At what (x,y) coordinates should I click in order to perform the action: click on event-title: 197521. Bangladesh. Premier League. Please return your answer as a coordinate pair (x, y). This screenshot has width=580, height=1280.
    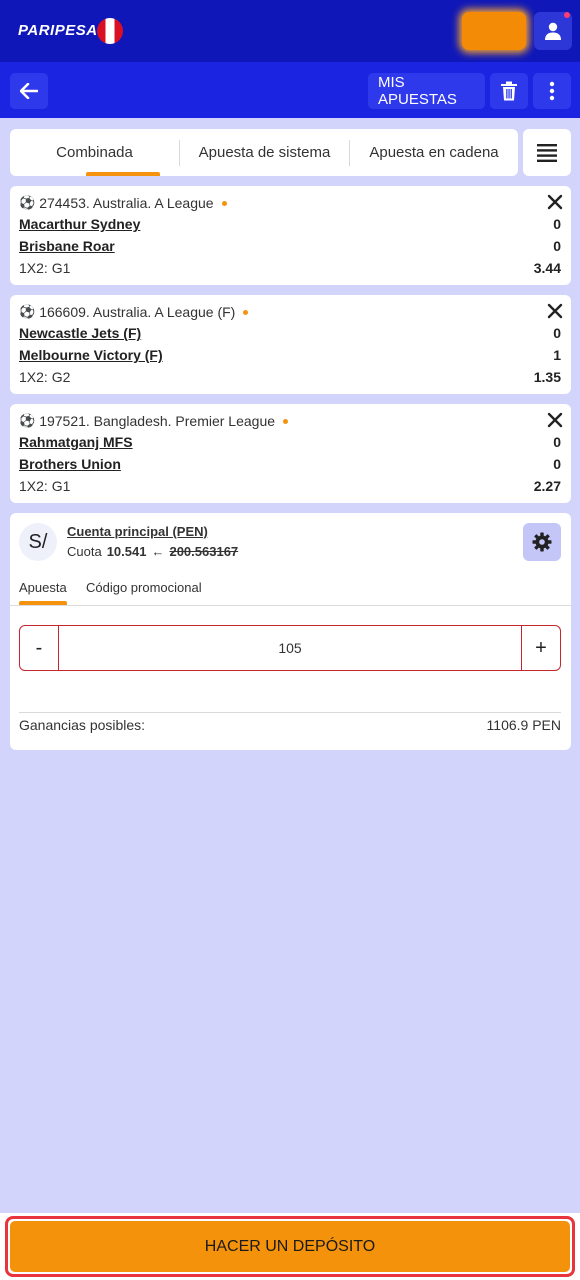
    Looking at the image, I should click on (157, 421).